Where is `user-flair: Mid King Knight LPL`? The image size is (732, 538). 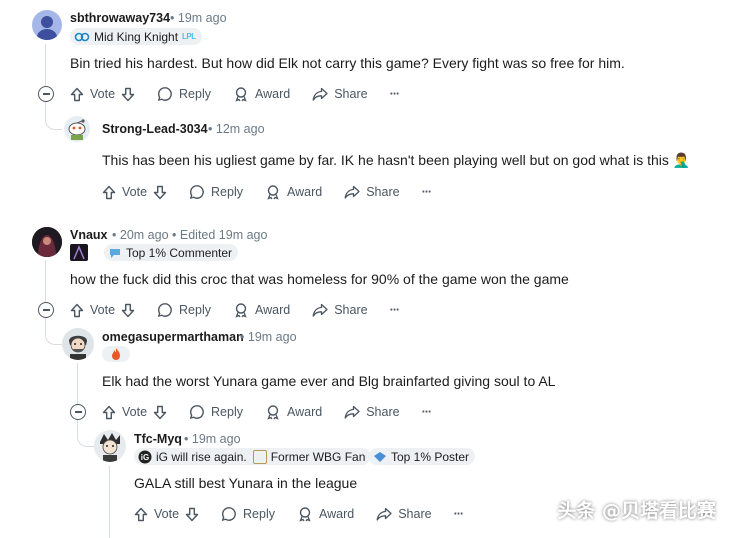
user-flair: Mid King Knight LPL is located at coordinates (136, 36).